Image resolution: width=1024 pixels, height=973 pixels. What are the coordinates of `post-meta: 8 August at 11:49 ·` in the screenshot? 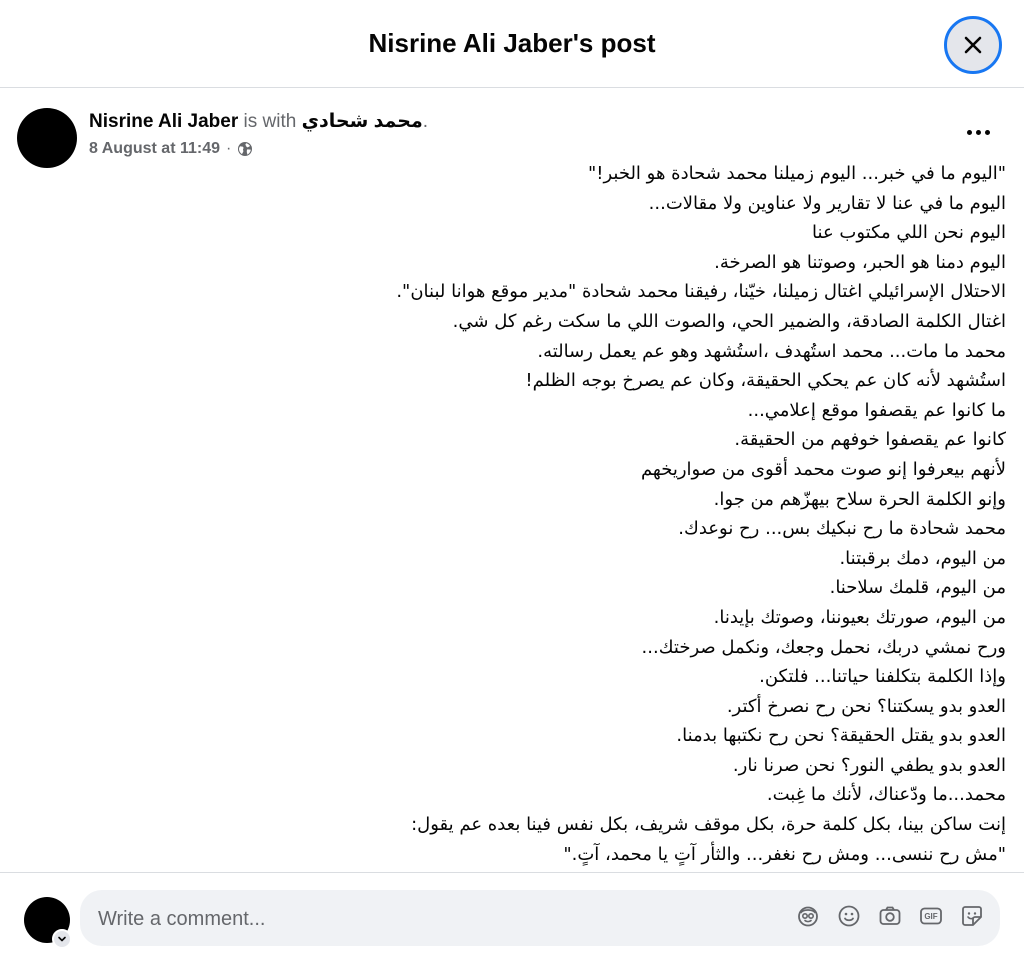 It's located at (171, 149).